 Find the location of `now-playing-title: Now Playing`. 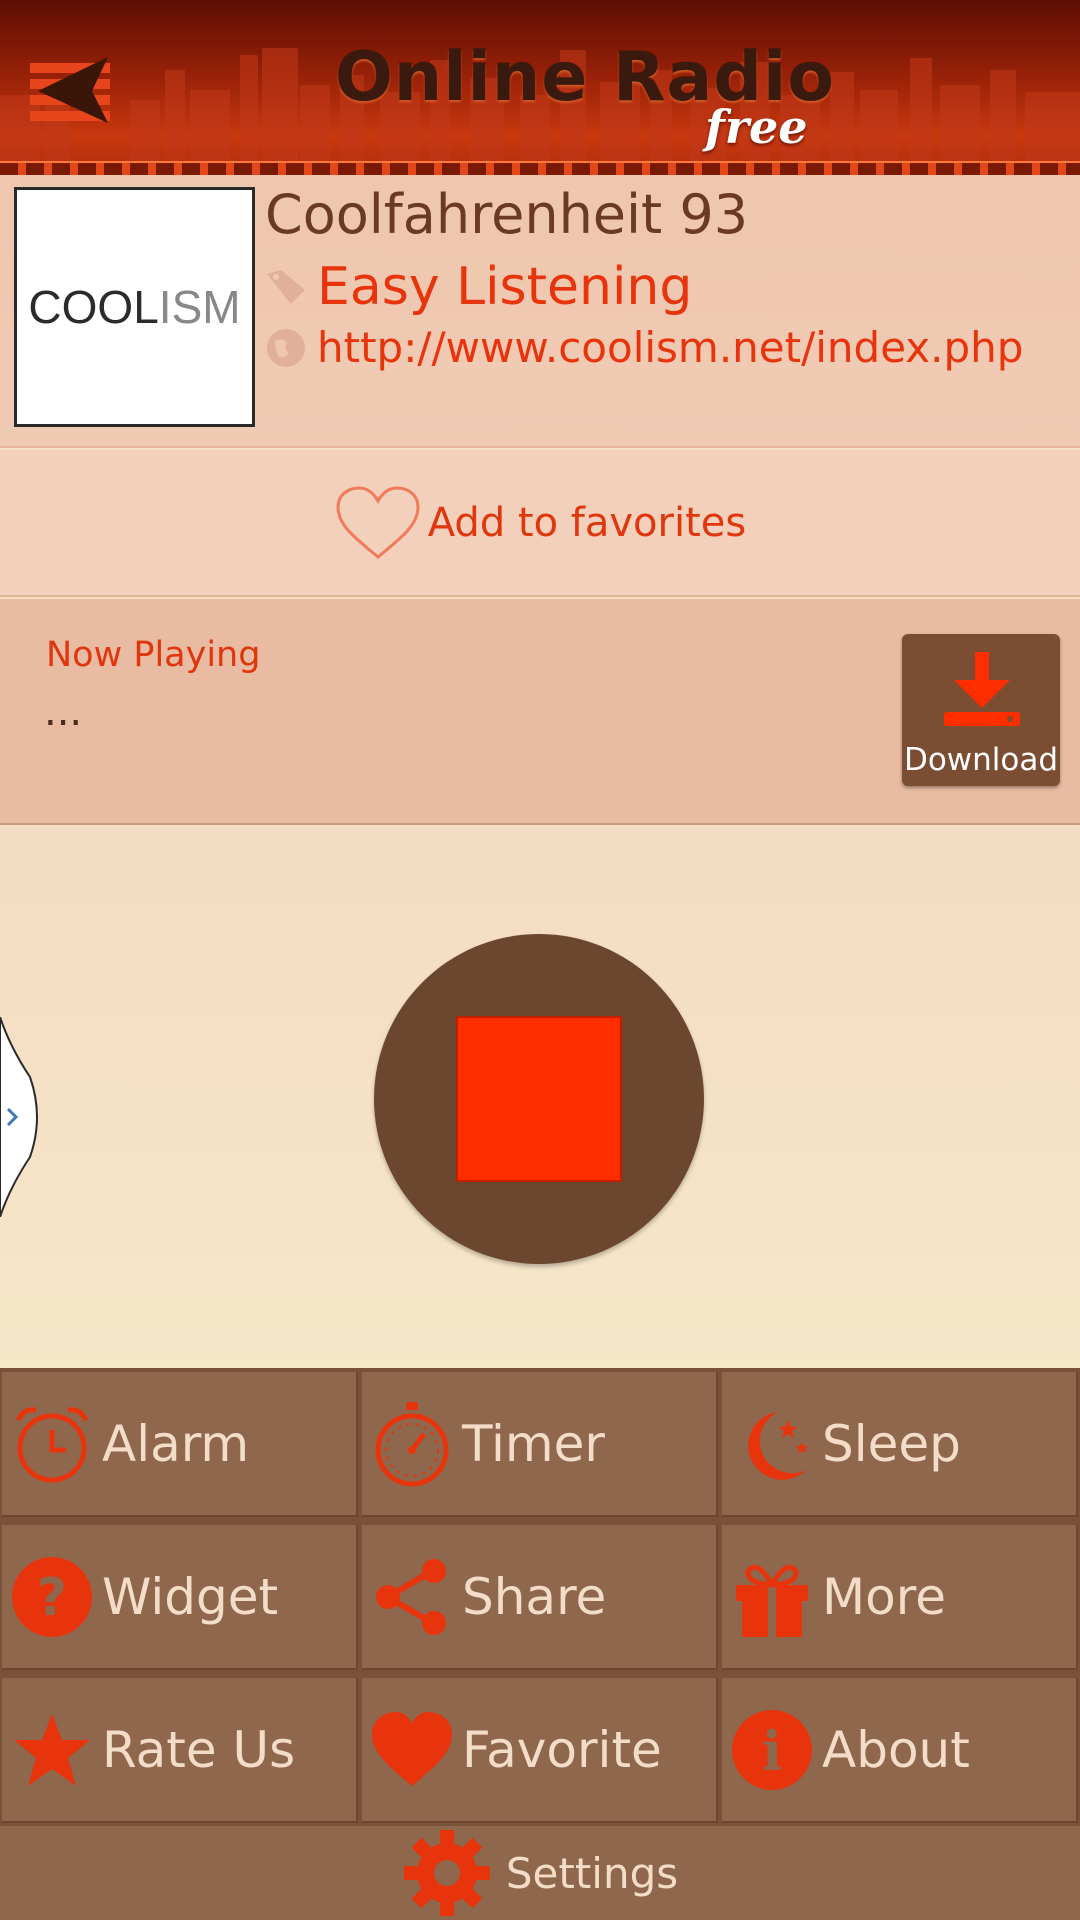

now-playing-title: Now Playing is located at coordinates (153, 655).